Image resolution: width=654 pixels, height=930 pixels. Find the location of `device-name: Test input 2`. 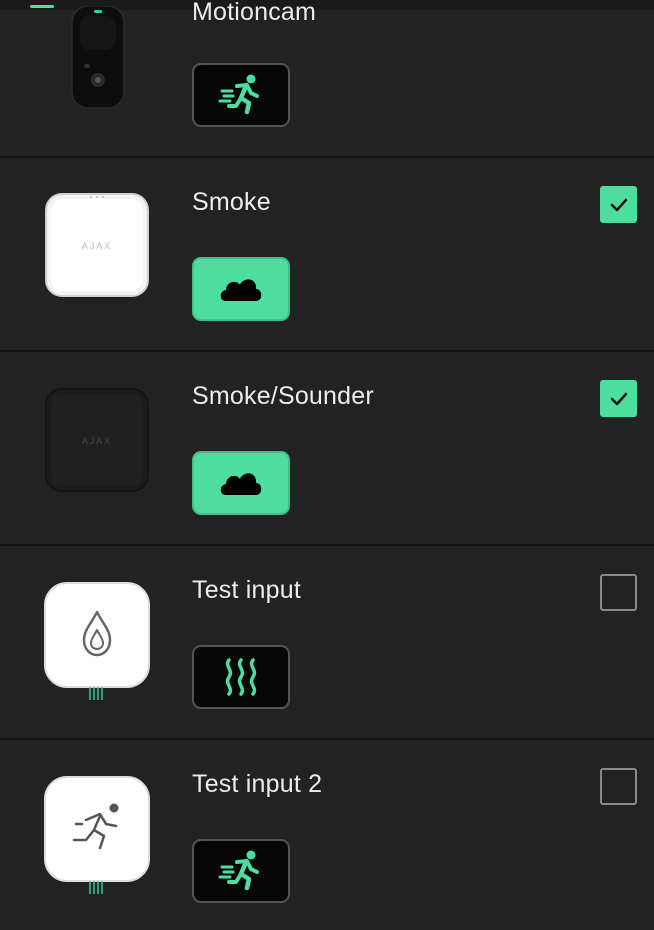

device-name: Test input 2 is located at coordinates (257, 784).